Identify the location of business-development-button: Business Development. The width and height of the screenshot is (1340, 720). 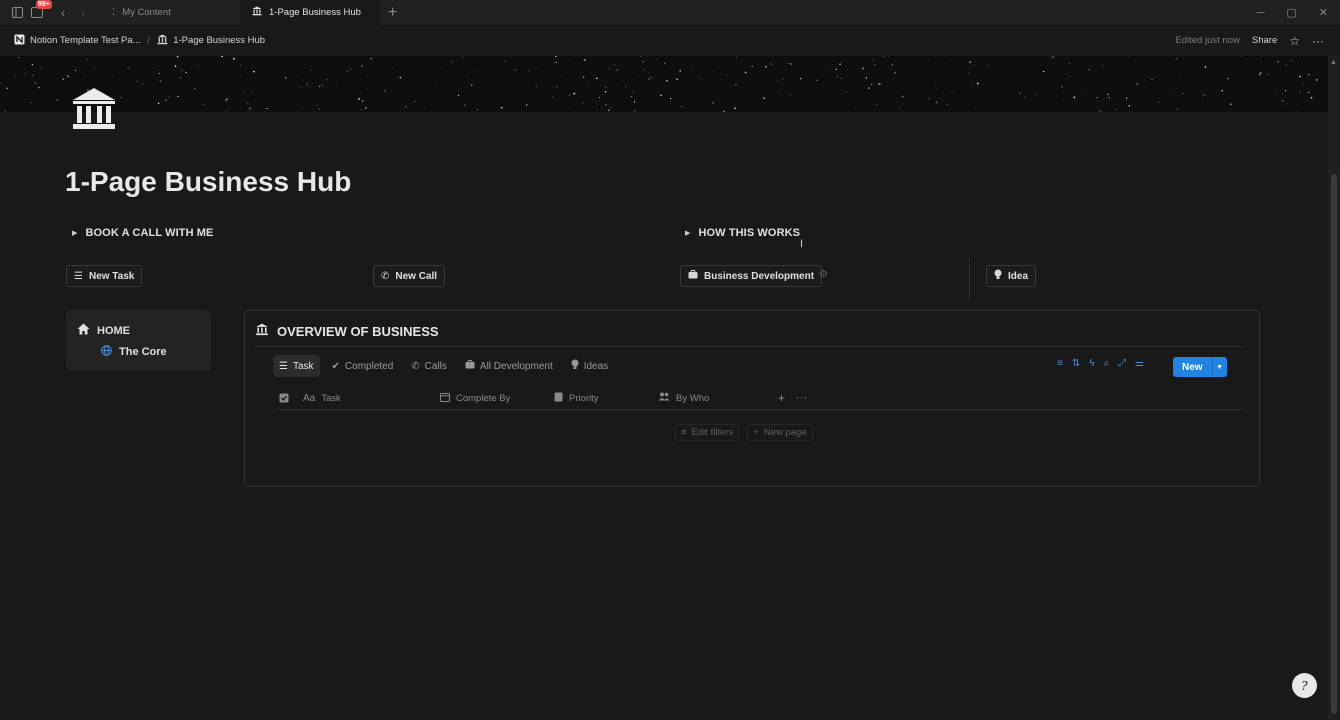
(751, 276).